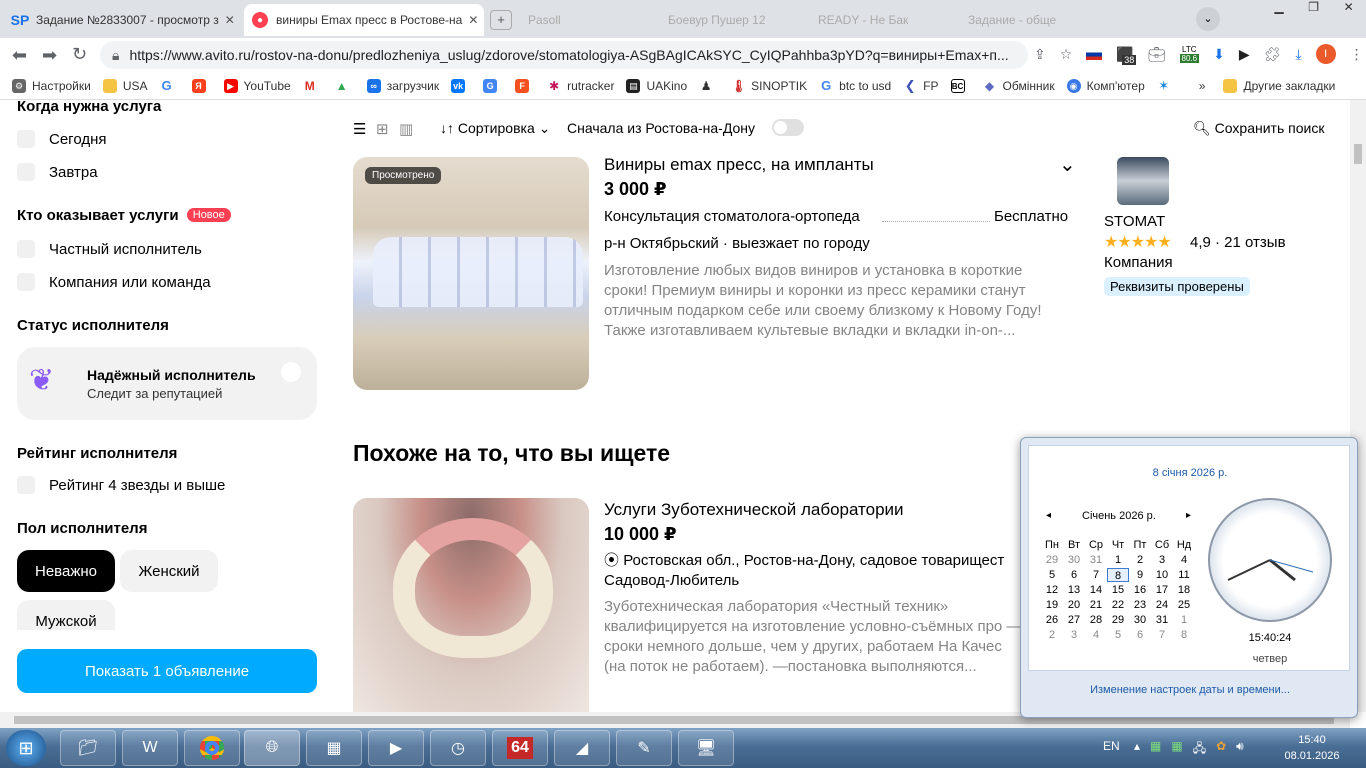 The height and width of the screenshot is (768, 1366). I want to click on taskbar-globe: 🌐︎, so click(272, 748).